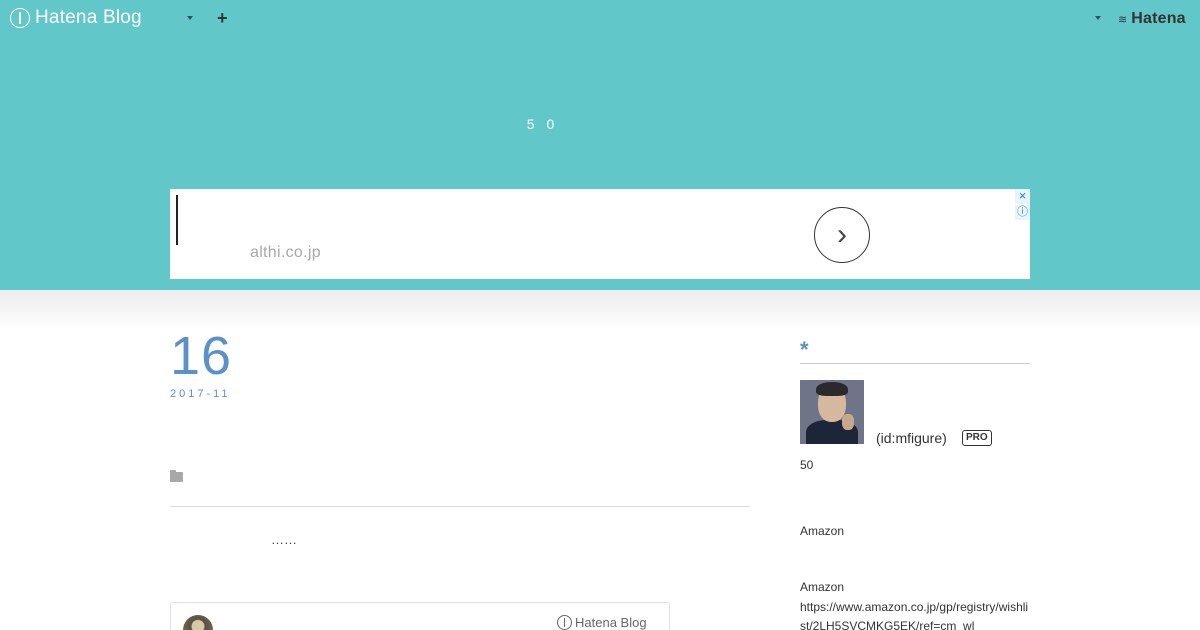 Image resolution: width=1200 pixels, height=630 pixels. Describe the element at coordinates (842, 235) in the screenshot. I see `chevron-right-icon: ›` at that location.